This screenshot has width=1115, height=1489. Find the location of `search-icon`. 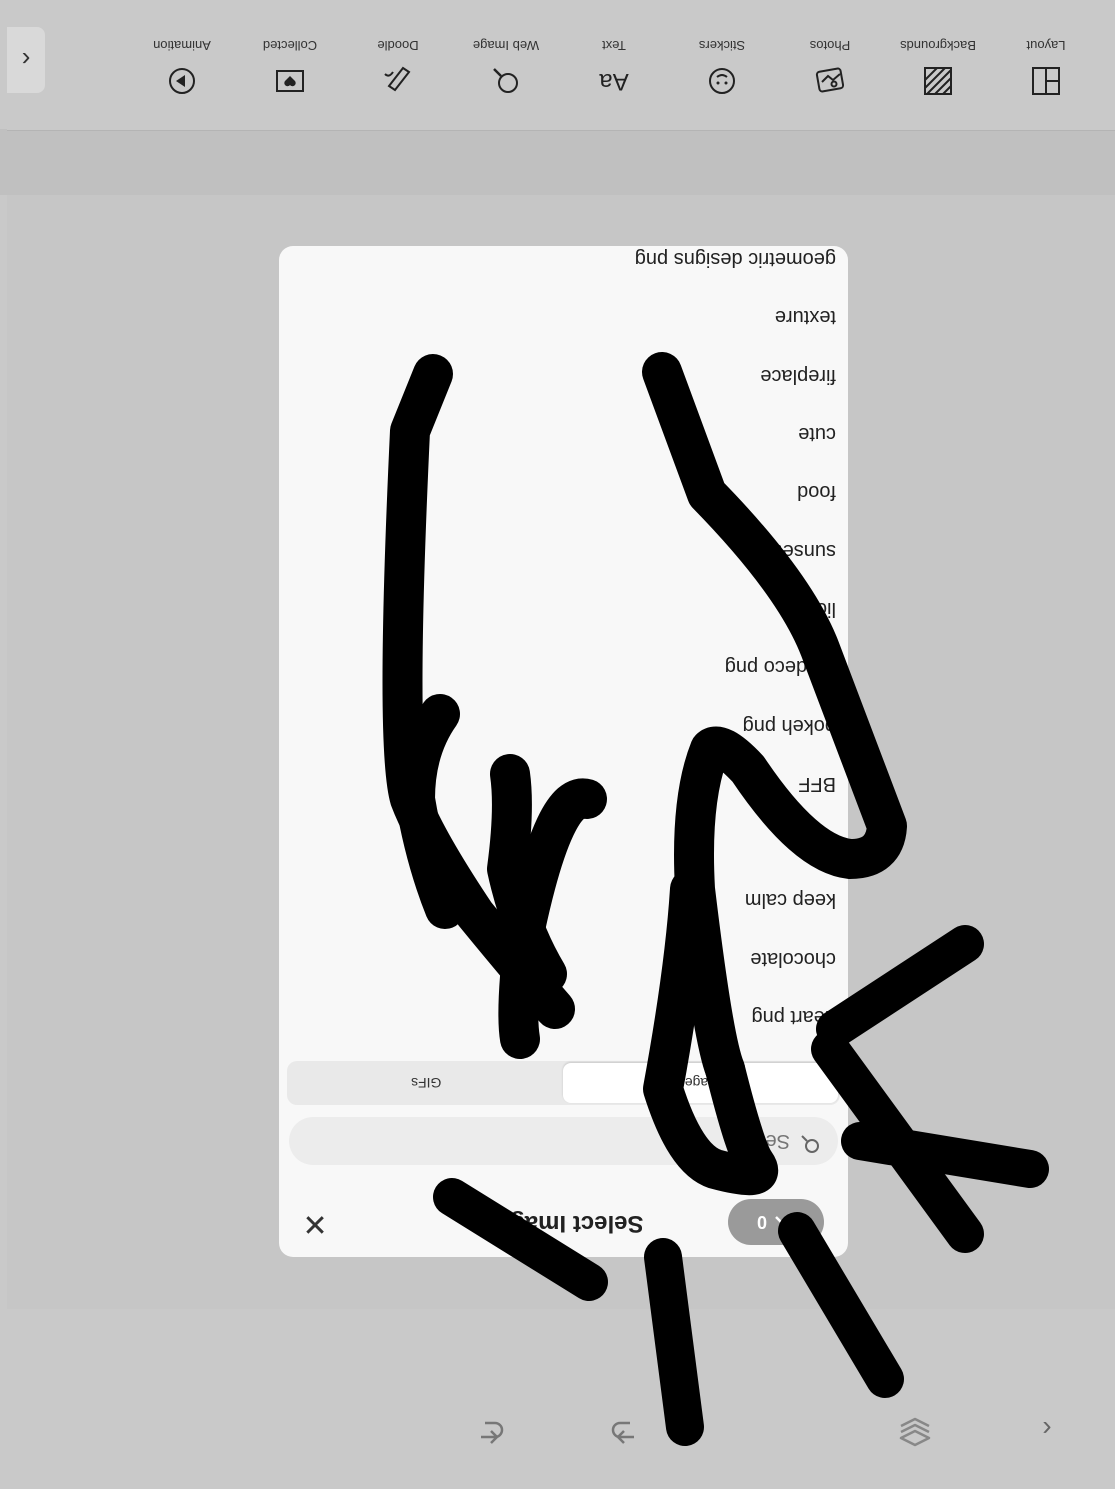

search-icon is located at coordinates (810, 1141).